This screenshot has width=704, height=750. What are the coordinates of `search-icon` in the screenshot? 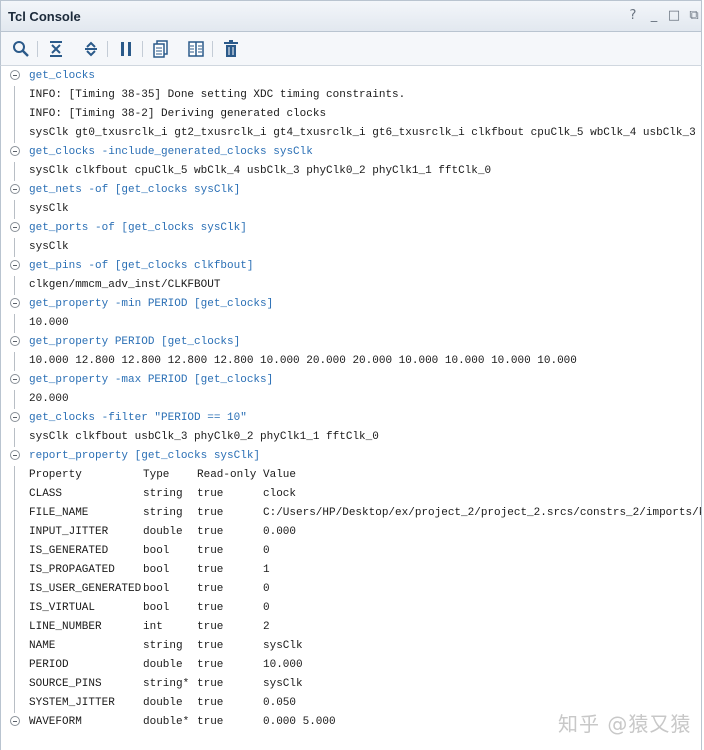 It's located at (21, 49).